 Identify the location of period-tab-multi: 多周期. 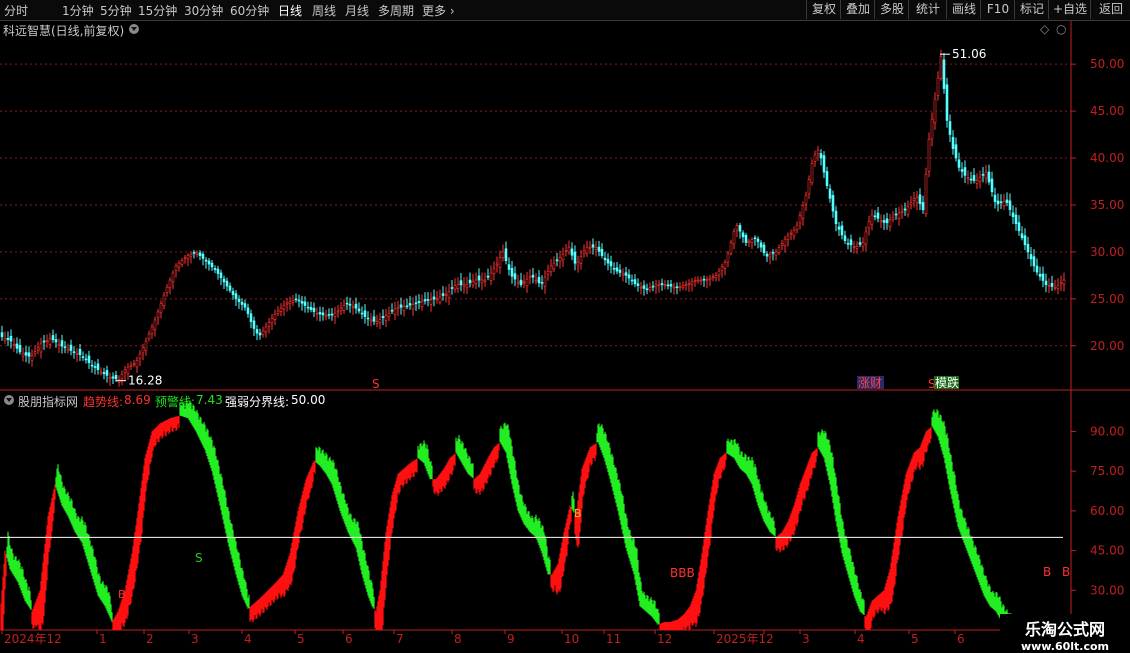
(396, 10).